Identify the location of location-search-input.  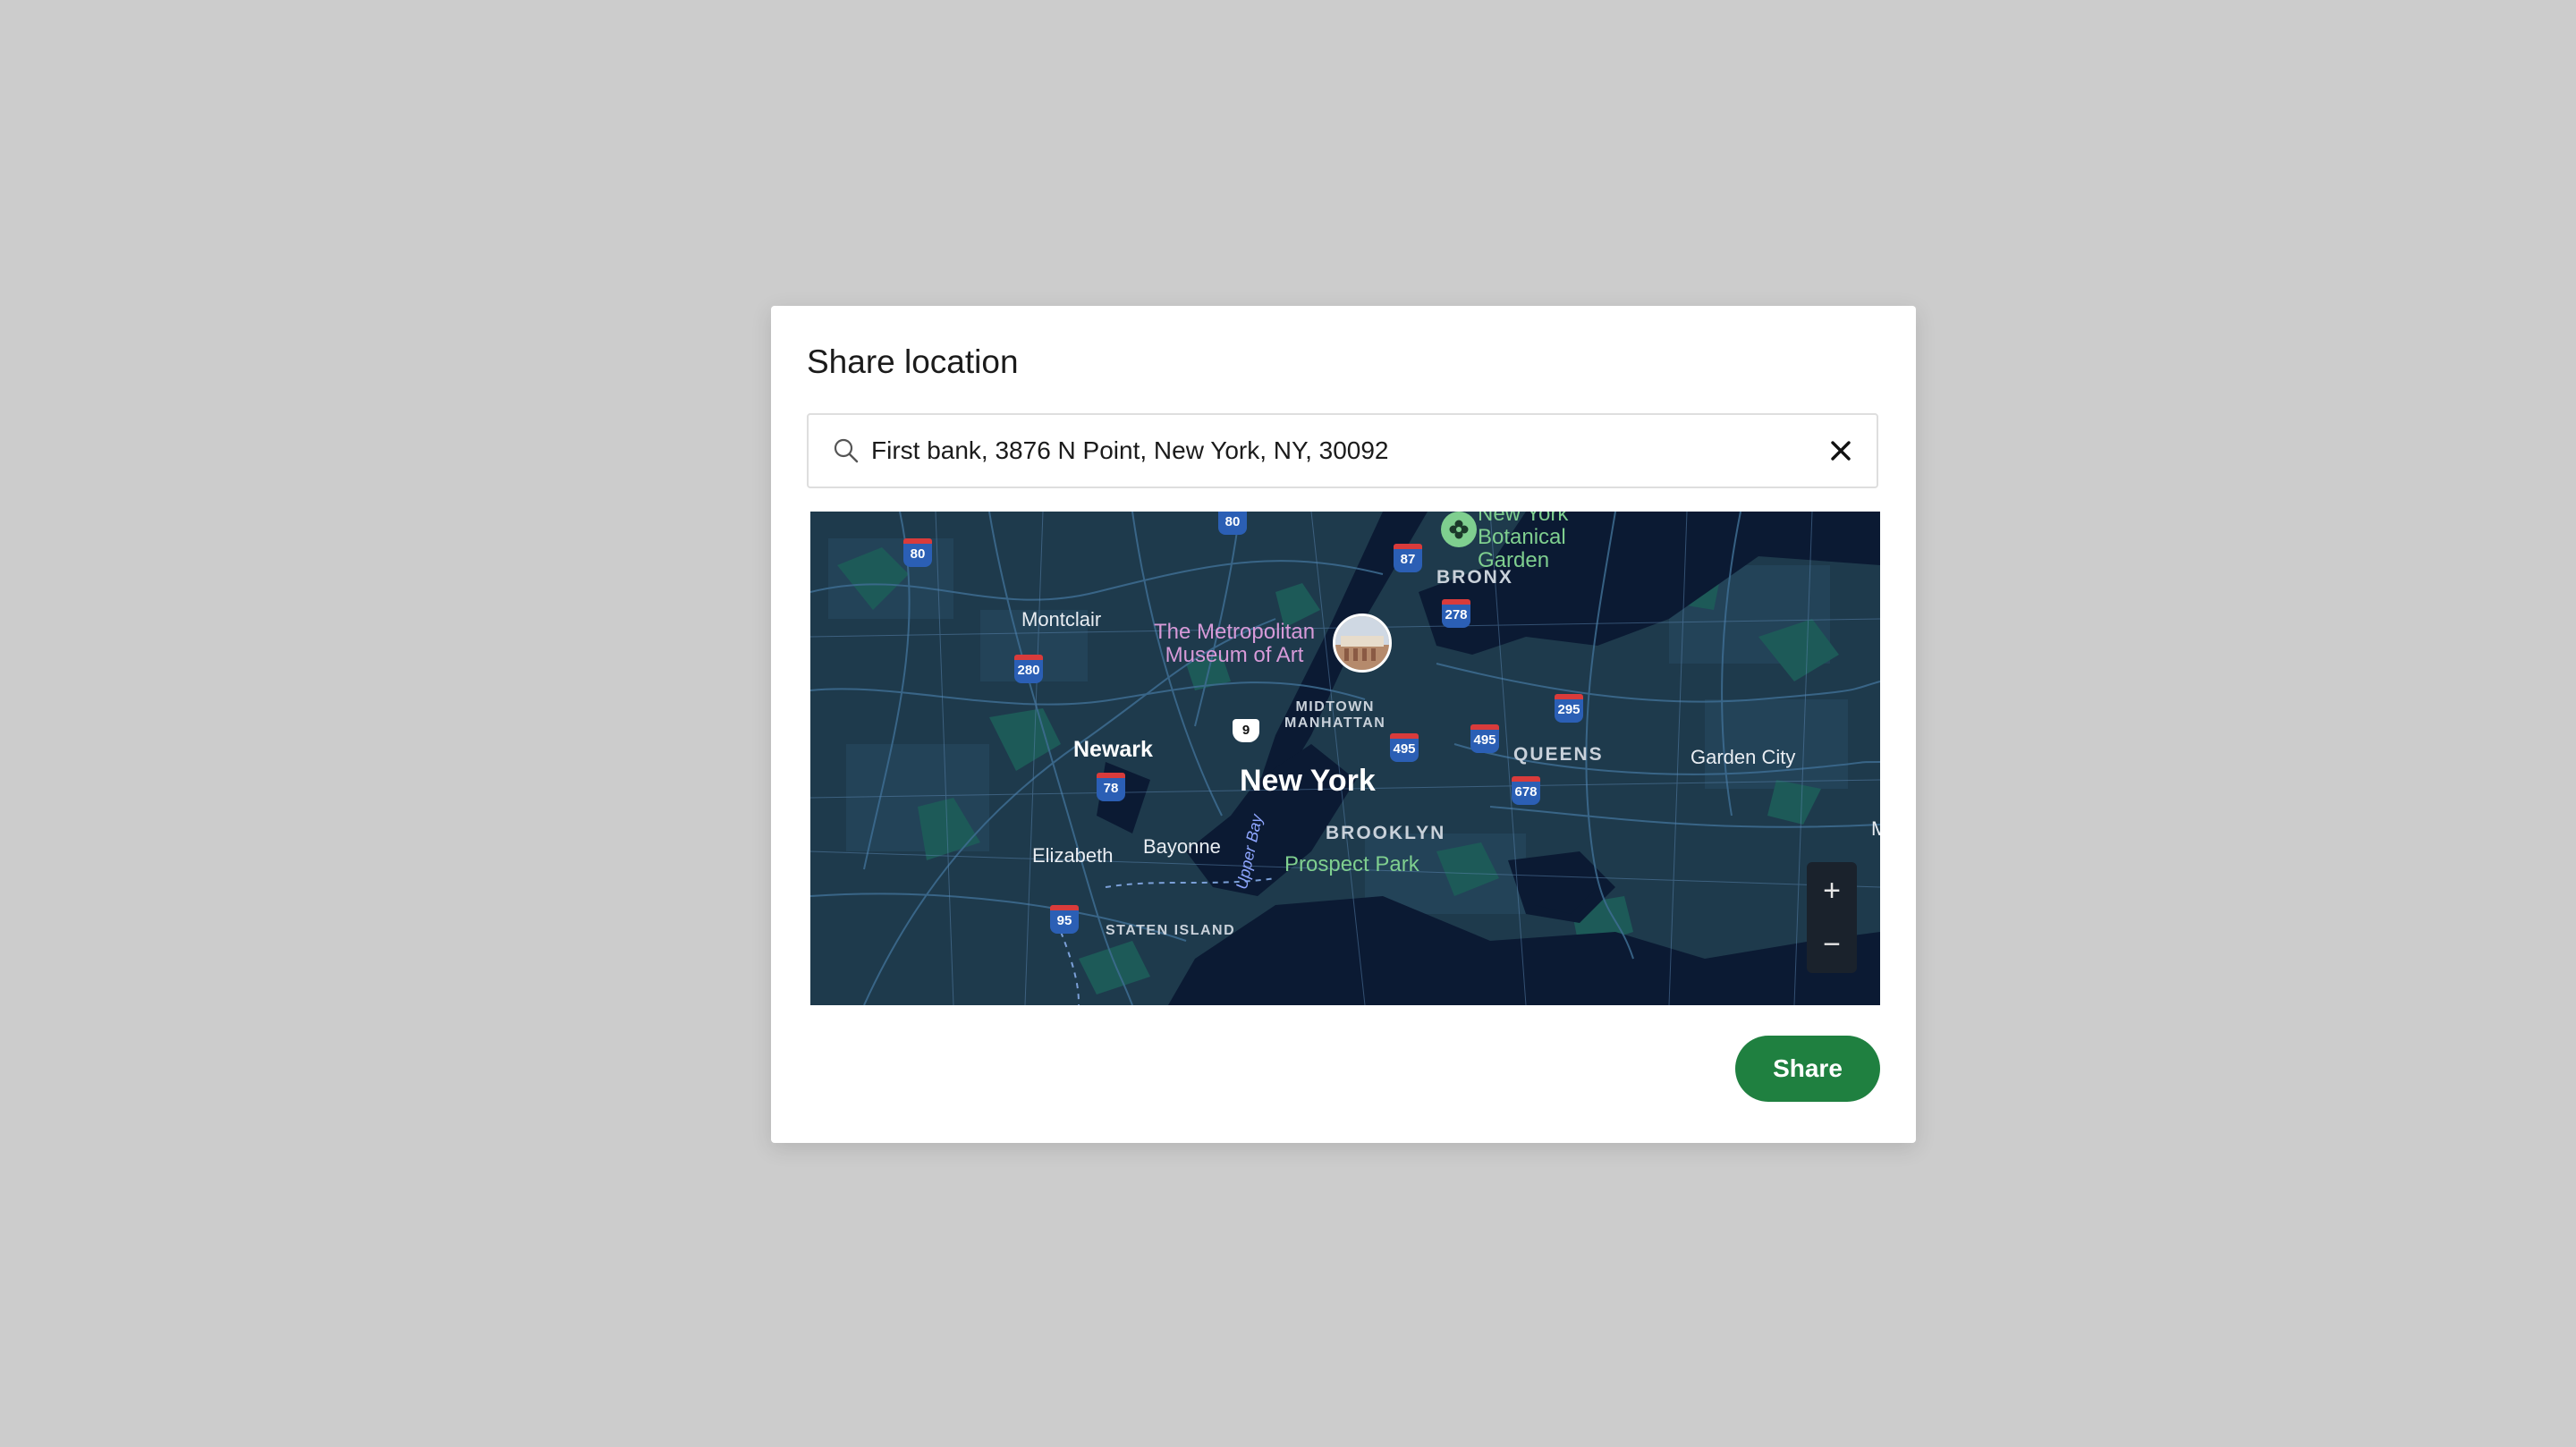
(1318, 451).